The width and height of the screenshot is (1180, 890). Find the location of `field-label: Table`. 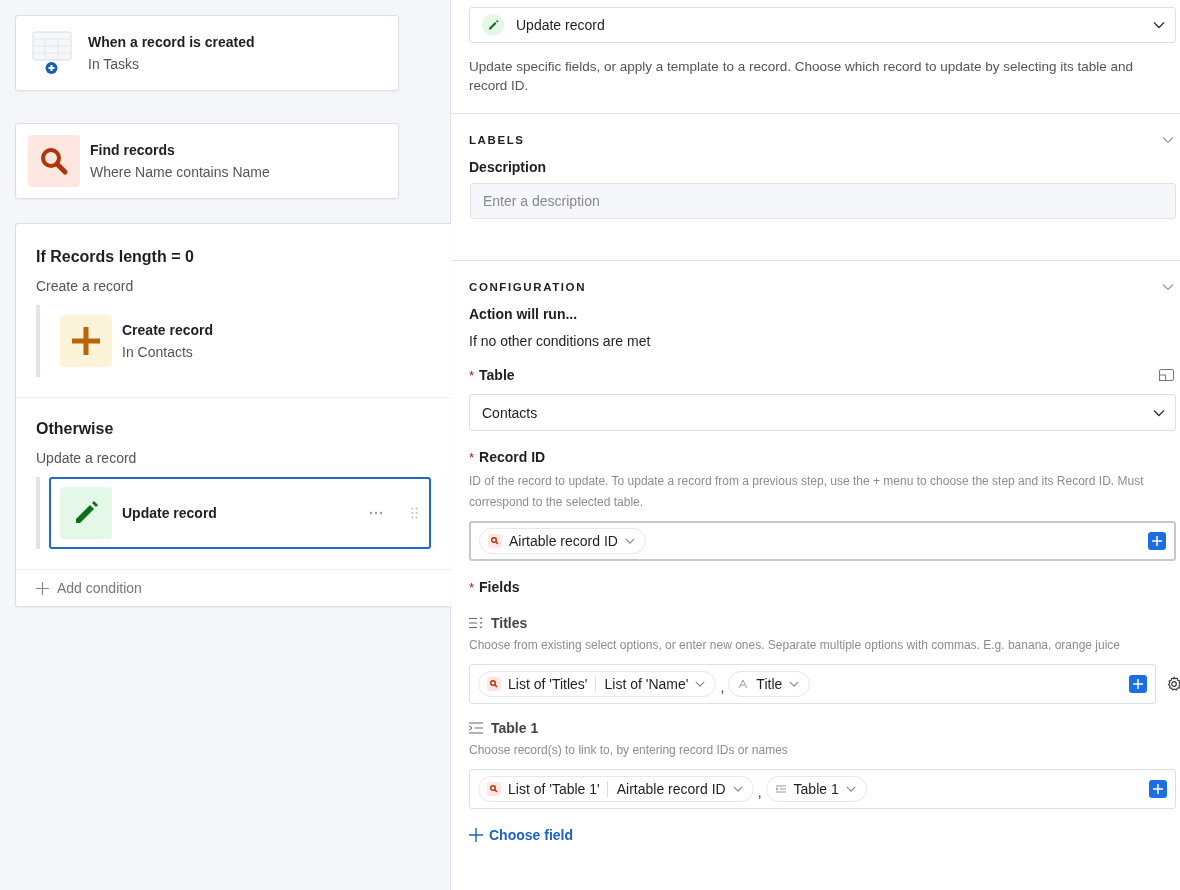

field-label: Table is located at coordinates (497, 375).